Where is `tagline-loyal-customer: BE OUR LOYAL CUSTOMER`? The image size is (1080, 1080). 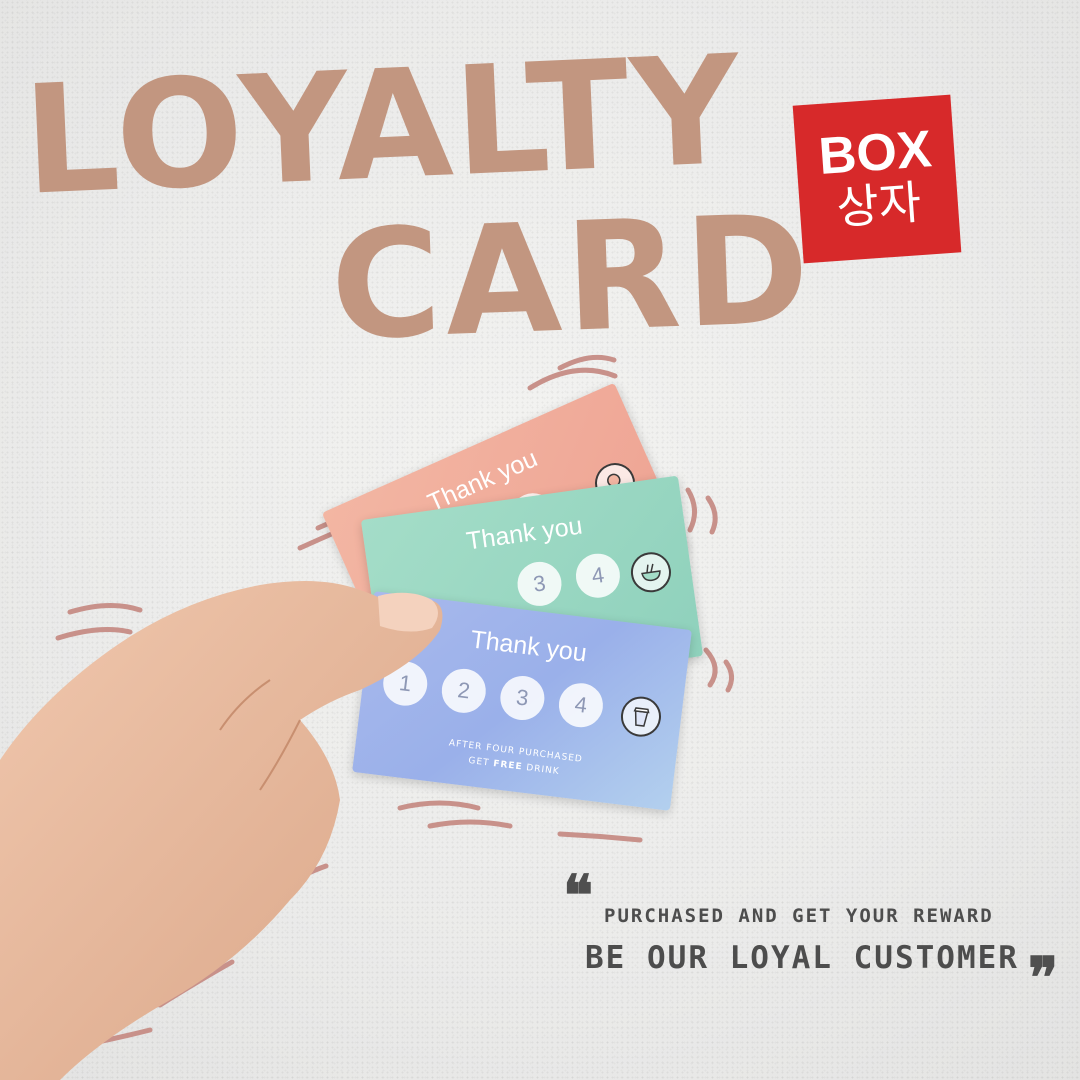 tagline-loyal-customer: BE OUR LOYAL CUSTOMER is located at coordinates (802, 958).